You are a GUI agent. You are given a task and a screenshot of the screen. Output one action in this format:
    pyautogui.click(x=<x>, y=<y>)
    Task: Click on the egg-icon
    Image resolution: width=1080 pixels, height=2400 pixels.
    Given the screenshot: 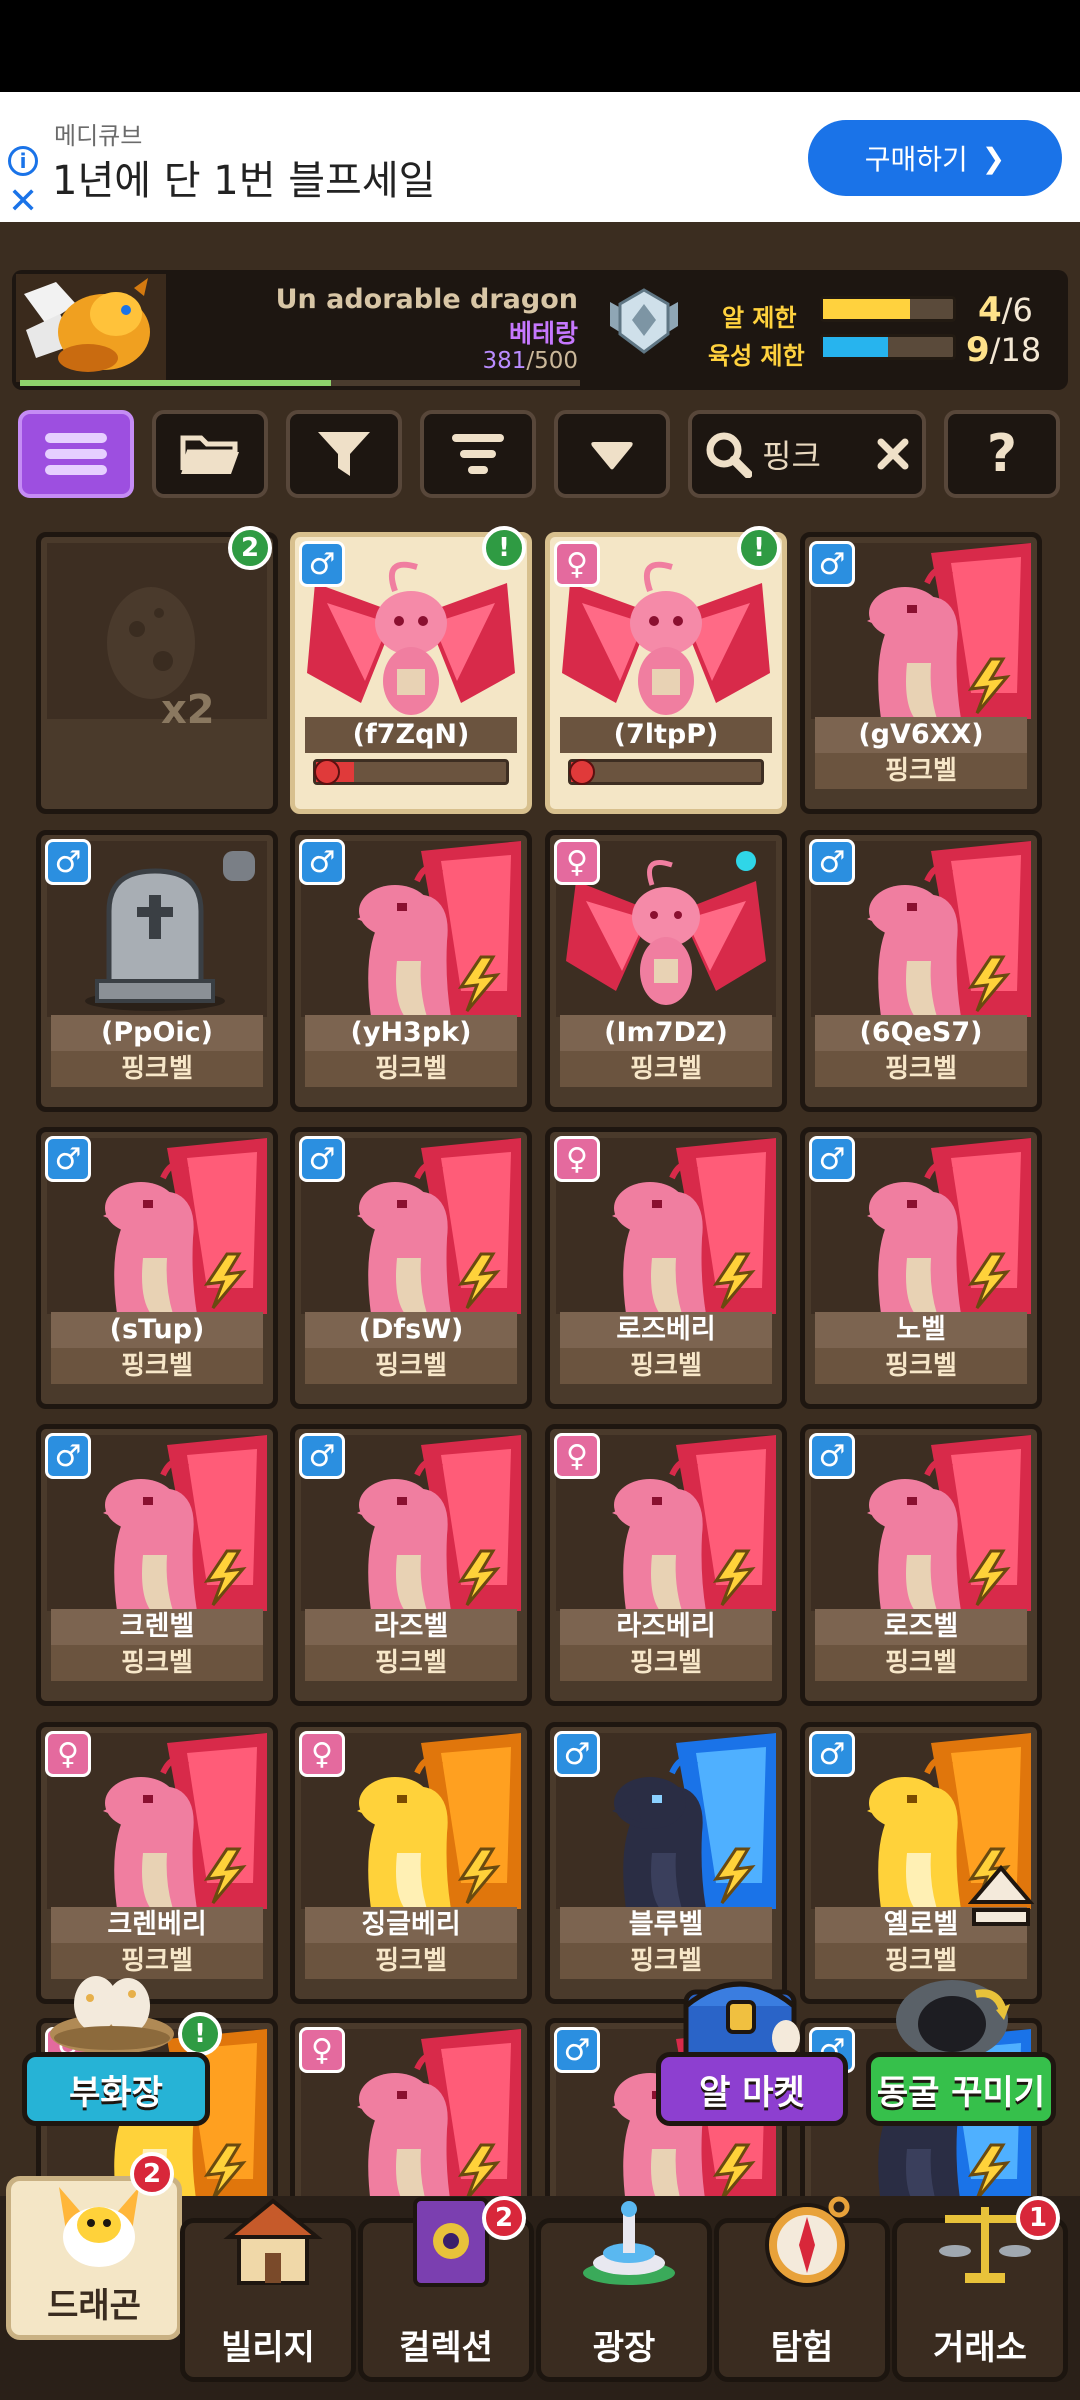 What is the action you would take?
    pyautogui.click(x=157, y=631)
    